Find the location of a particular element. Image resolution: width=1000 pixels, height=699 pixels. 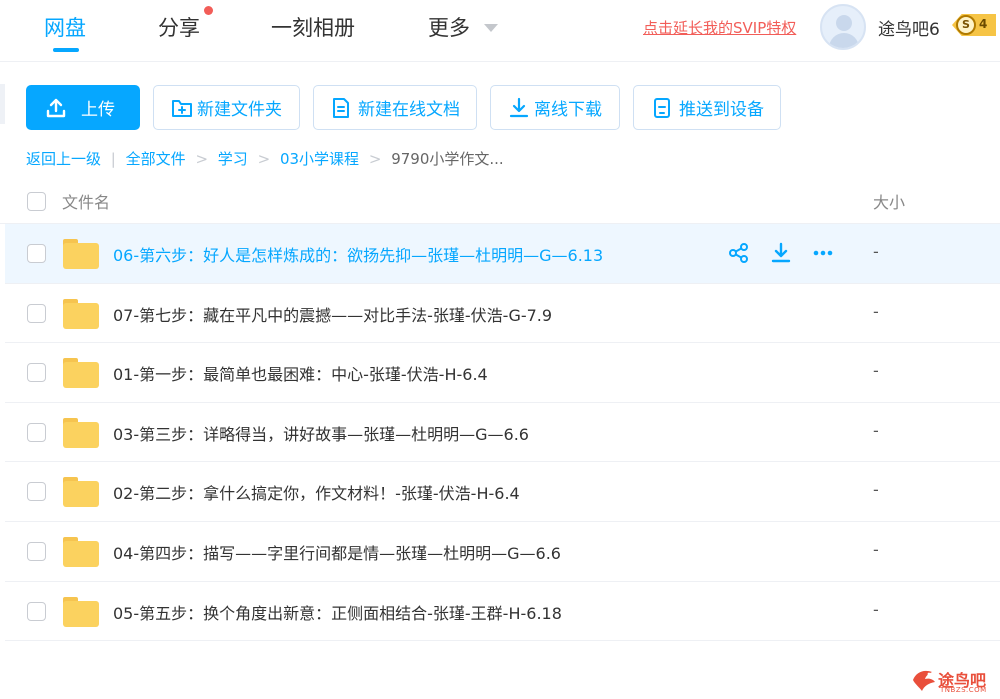

svip-level-number: 4 is located at coordinates (983, 24).